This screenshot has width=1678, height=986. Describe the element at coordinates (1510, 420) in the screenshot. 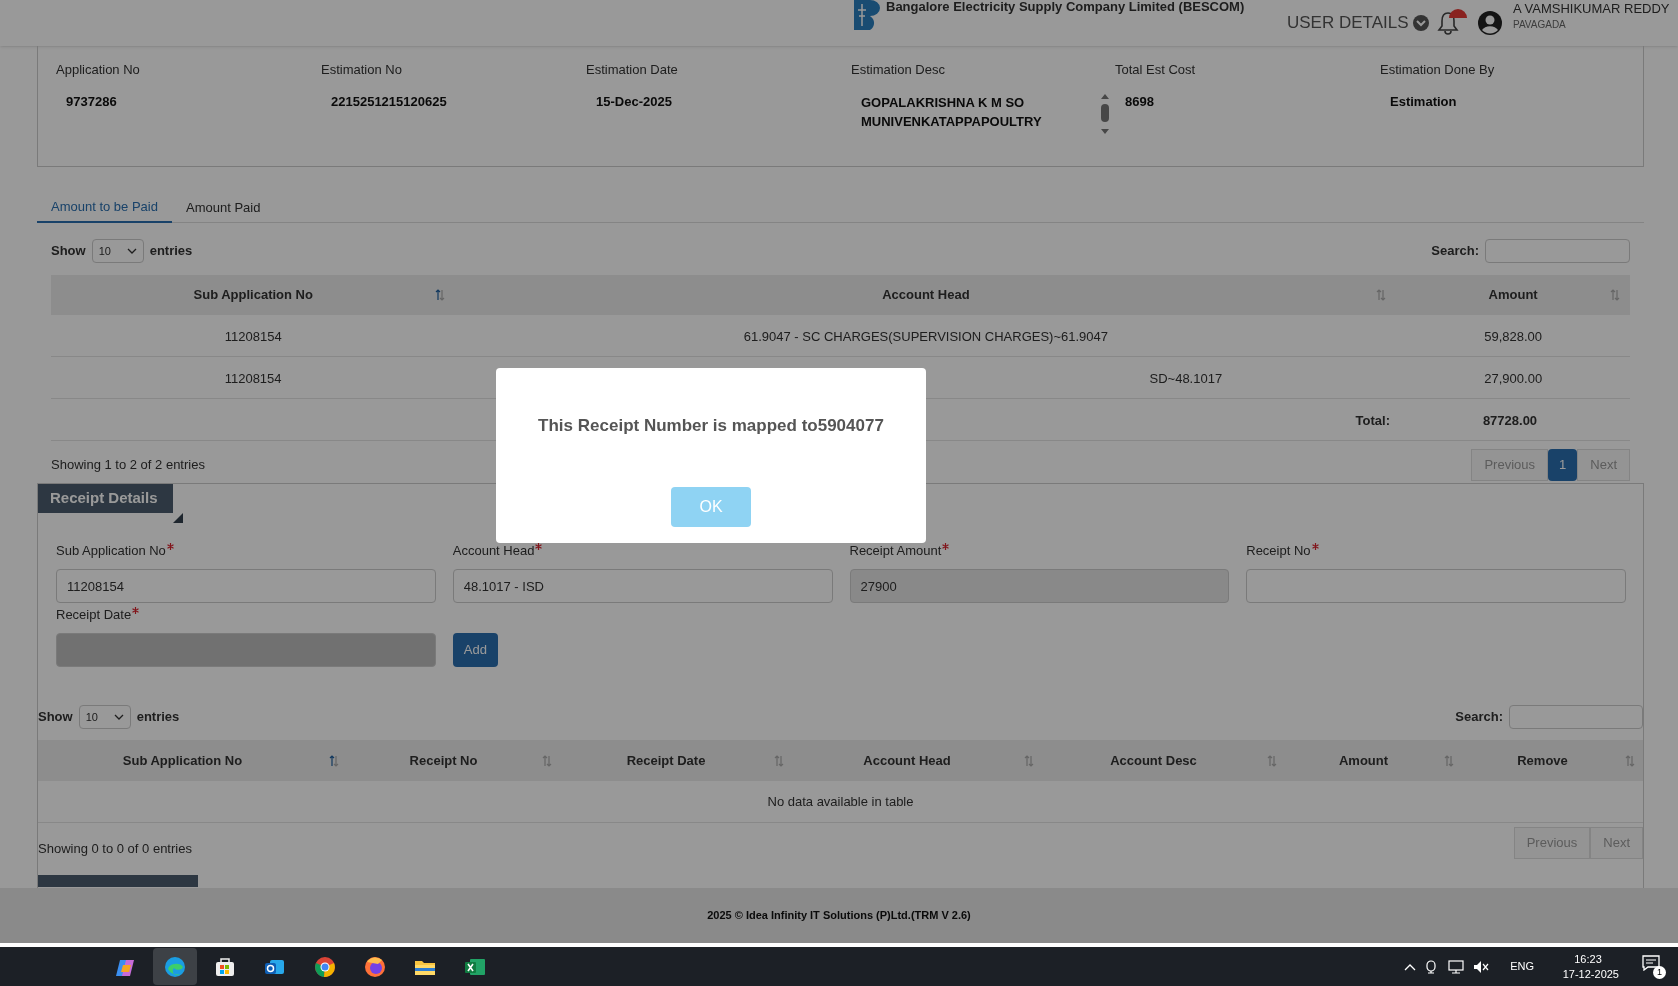

I see `total-value: 87728.00` at that location.